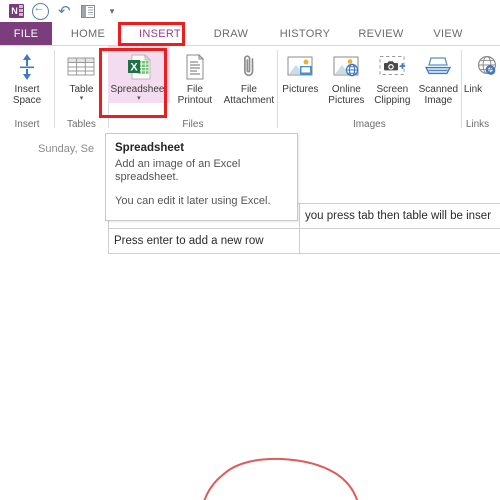 The image size is (500, 500). What do you see at coordinates (139, 67) in the screenshot?
I see `excel-spreadsheet-icon: X` at bounding box center [139, 67].